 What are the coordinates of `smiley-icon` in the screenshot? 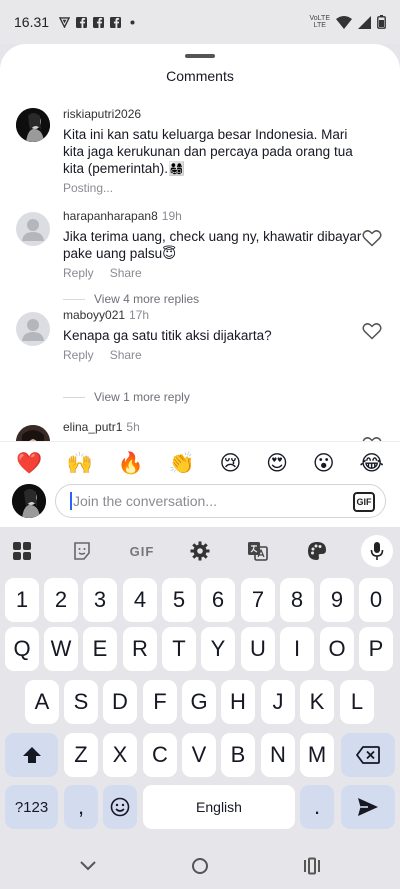 It's located at (120, 807).